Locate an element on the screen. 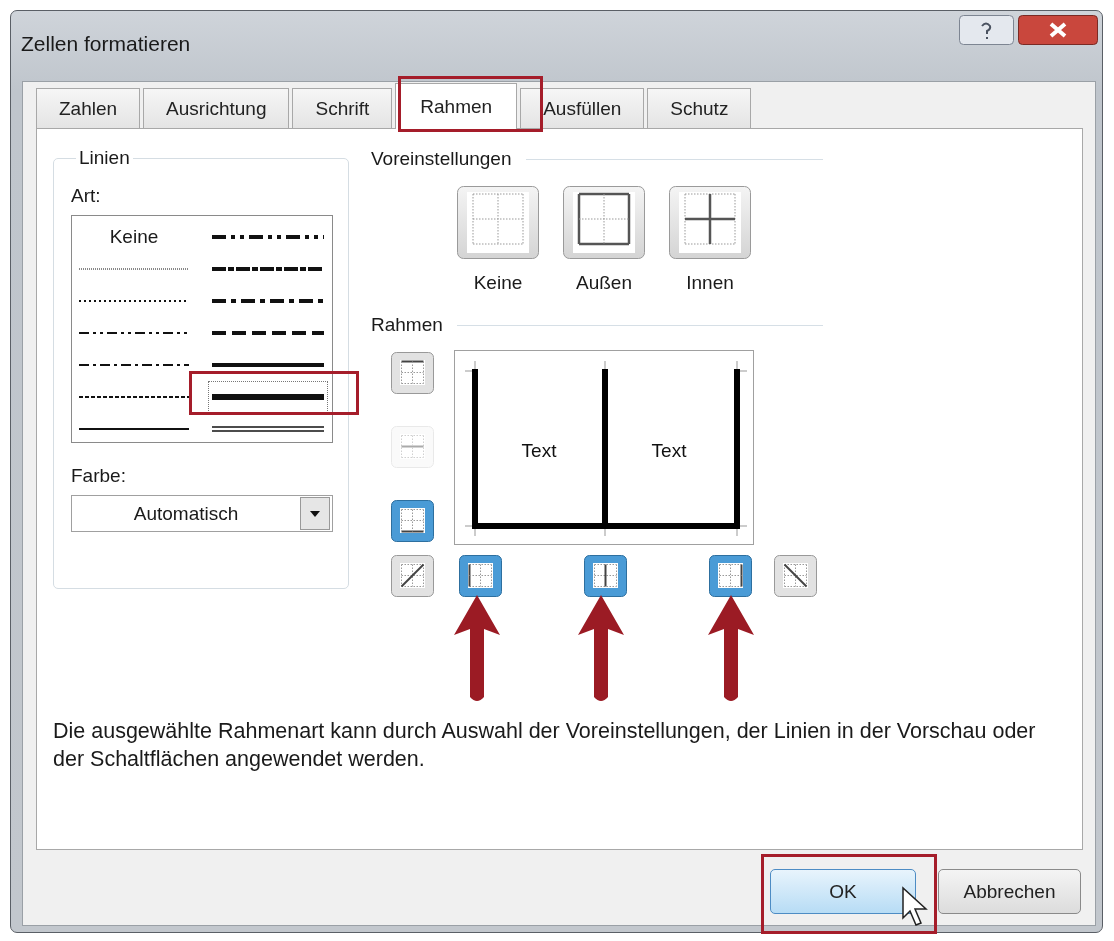 This screenshot has width=1114, height=941. preset-label: Außen is located at coordinates (604, 283).